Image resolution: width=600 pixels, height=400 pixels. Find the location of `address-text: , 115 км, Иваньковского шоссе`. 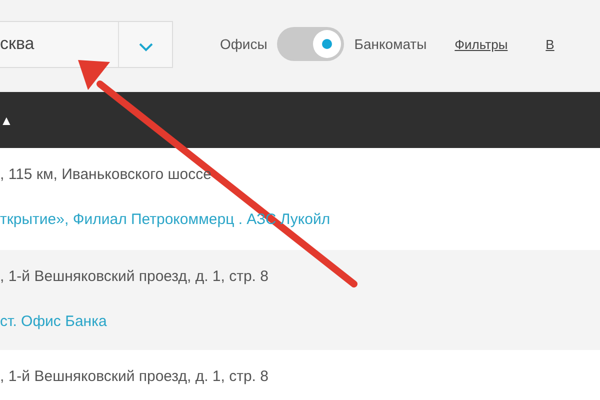

address-text: , 115 км, Иваньковского шоссе is located at coordinates (106, 174).